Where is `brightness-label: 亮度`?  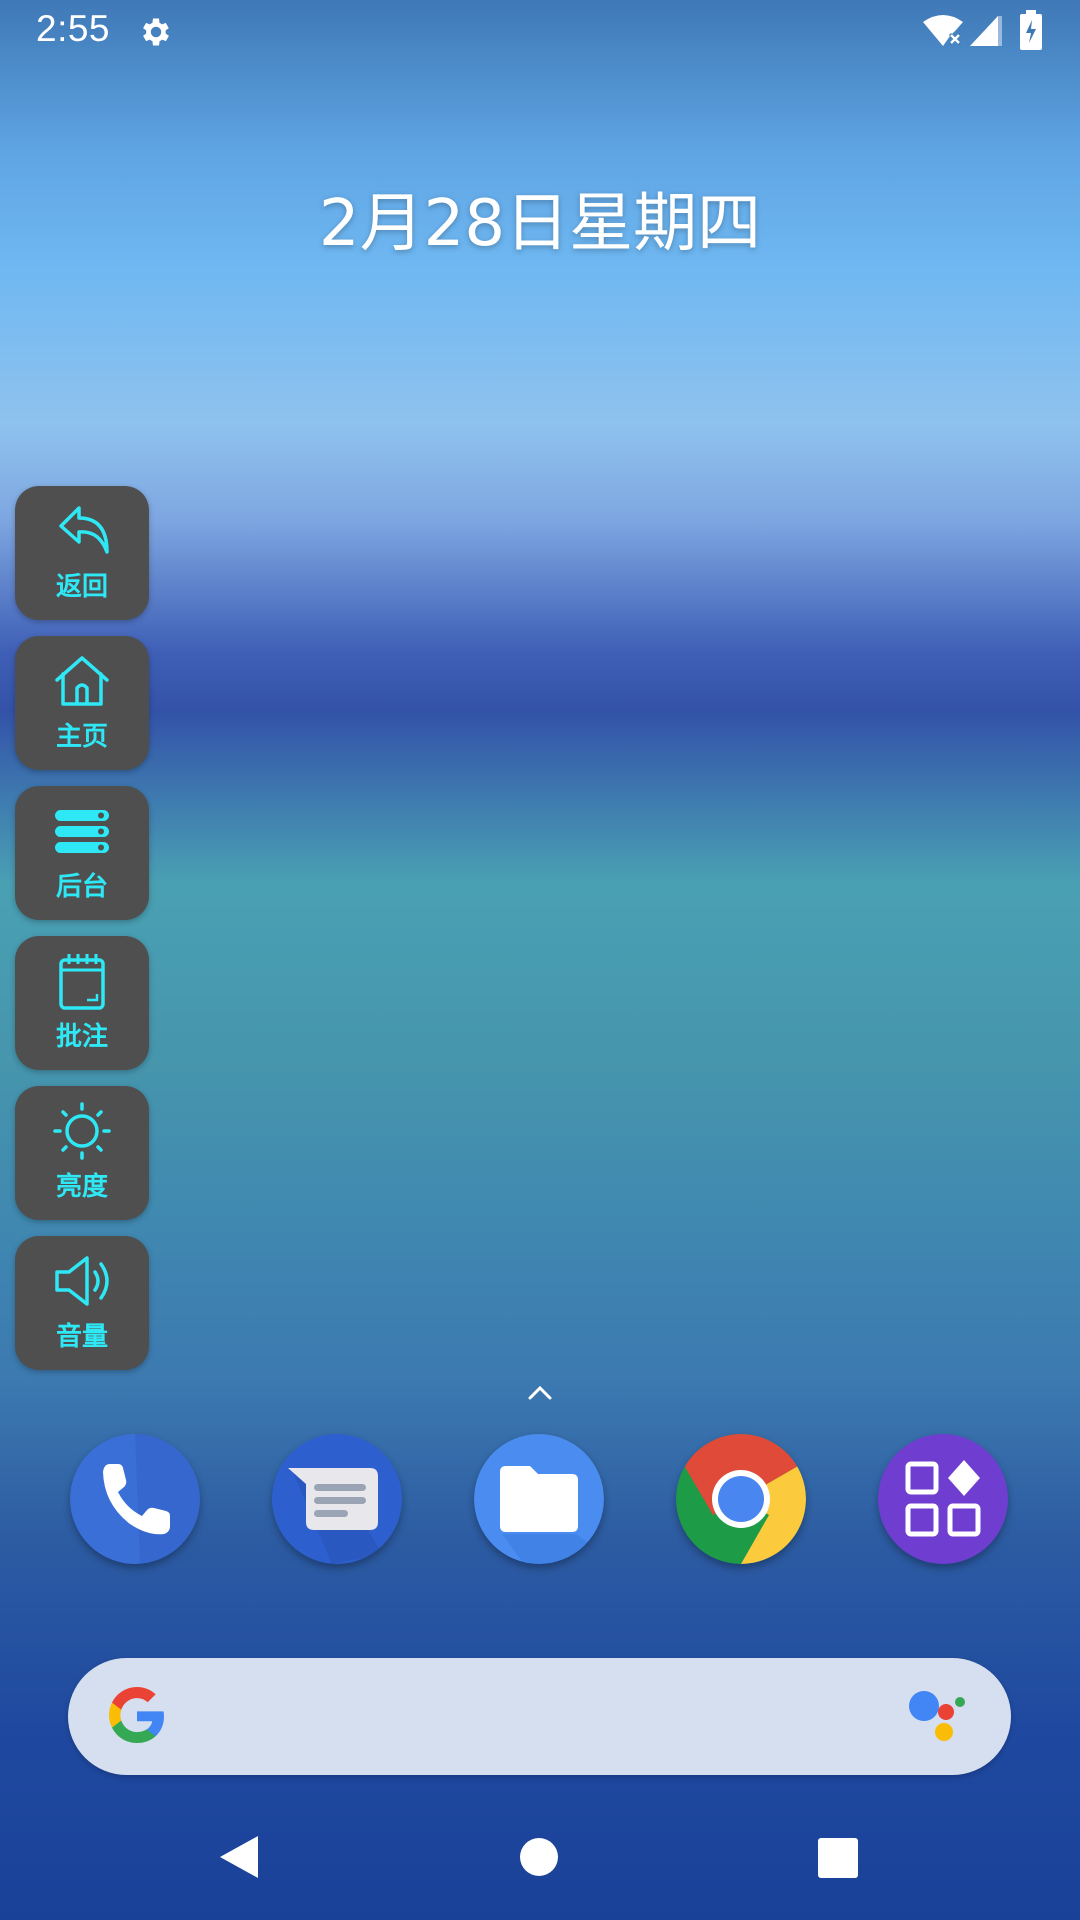 brightness-label: 亮度 is located at coordinates (81, 1187).